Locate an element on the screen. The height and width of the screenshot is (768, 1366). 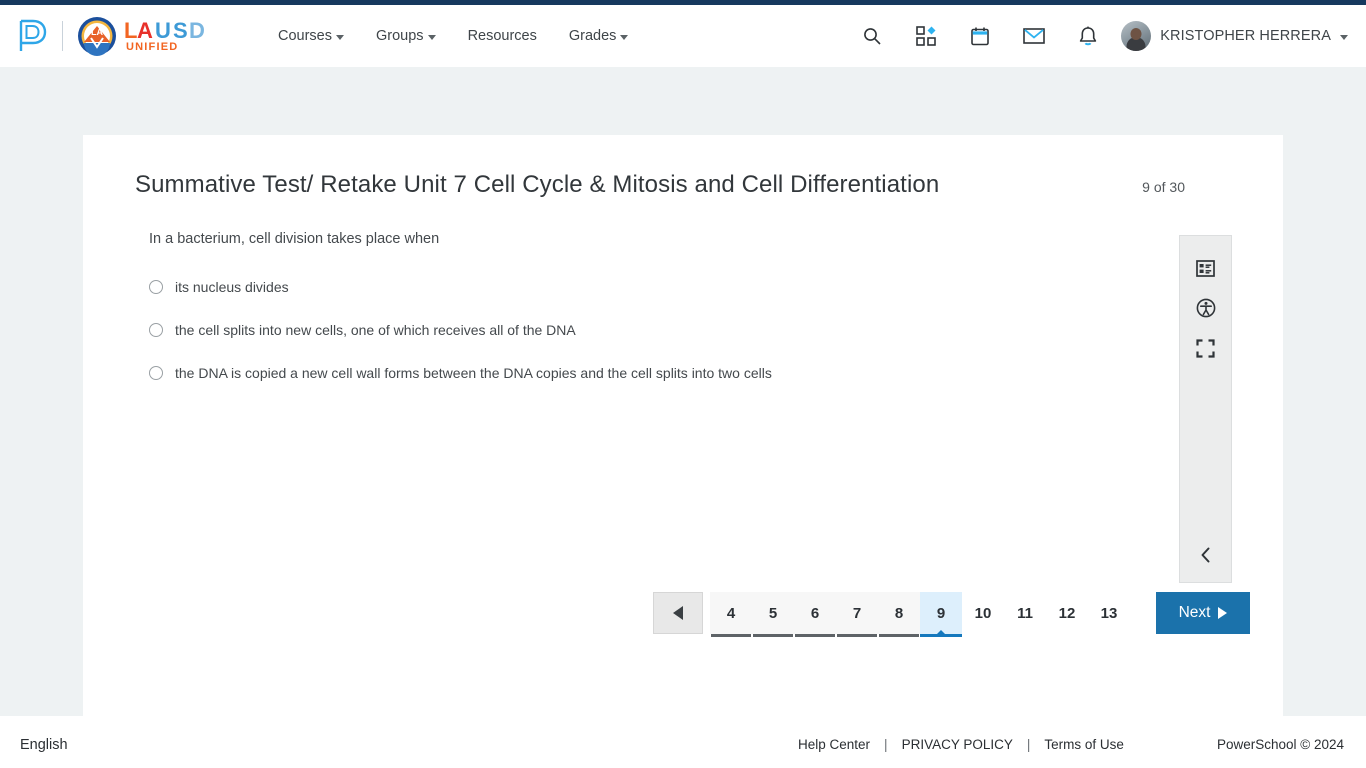
svg-text: L is located at coordinates (130, 30).